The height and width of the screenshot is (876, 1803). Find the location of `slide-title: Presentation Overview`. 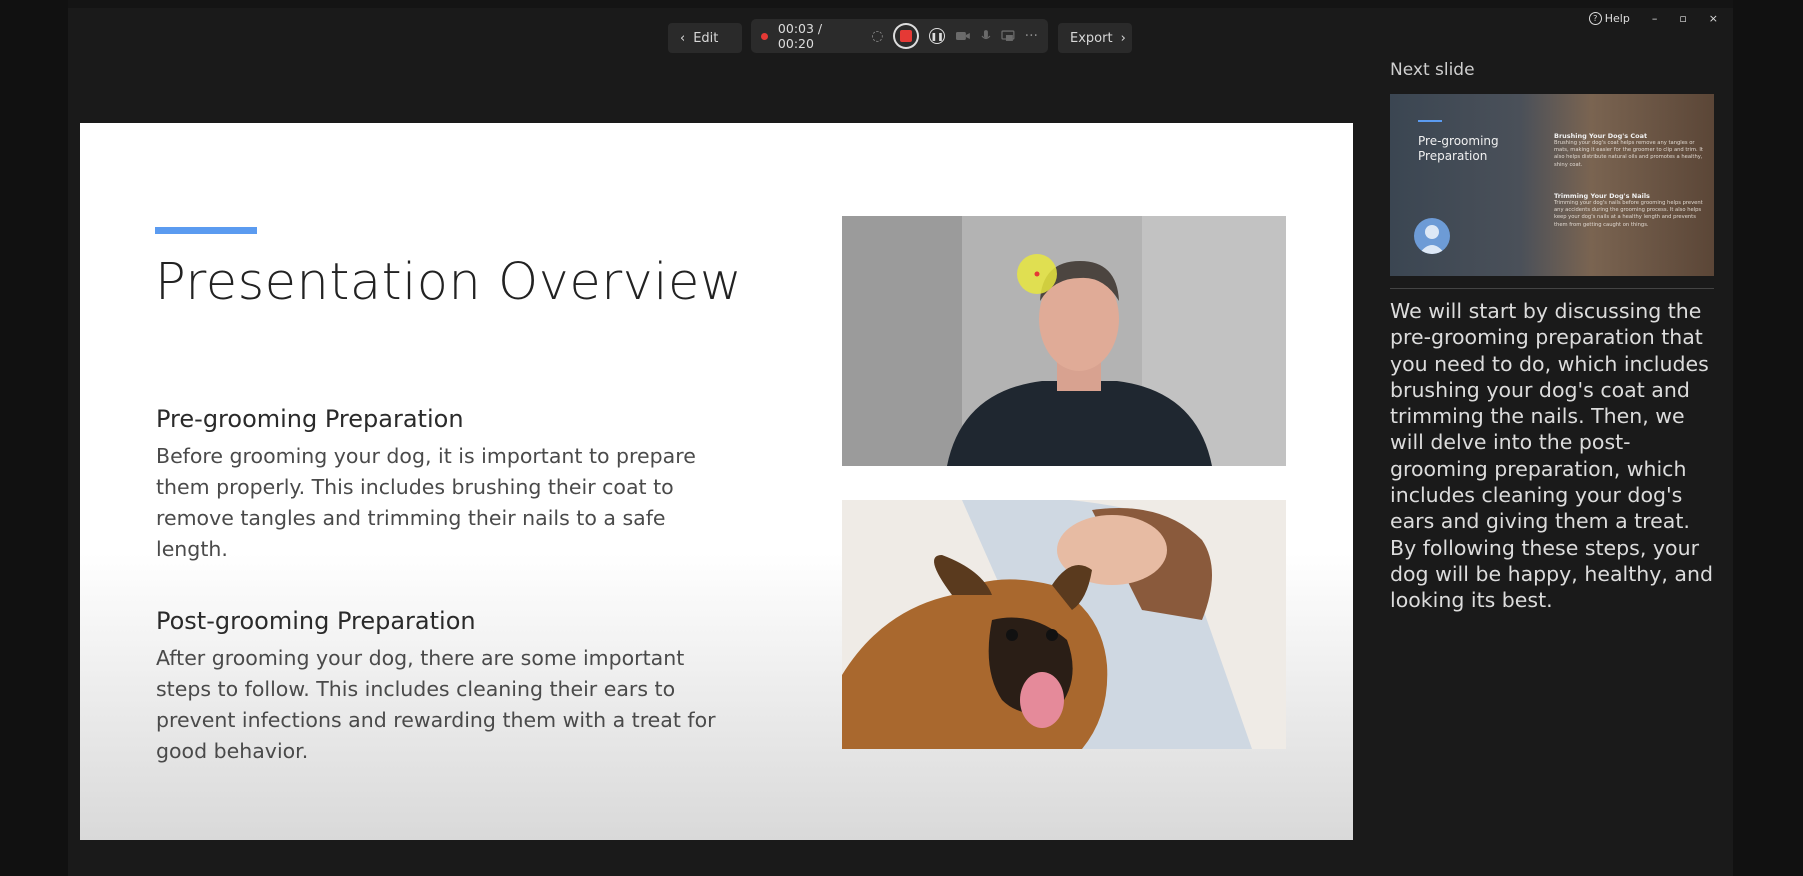

slide-title: Presentation Overview is located at coordinates (449, 282).